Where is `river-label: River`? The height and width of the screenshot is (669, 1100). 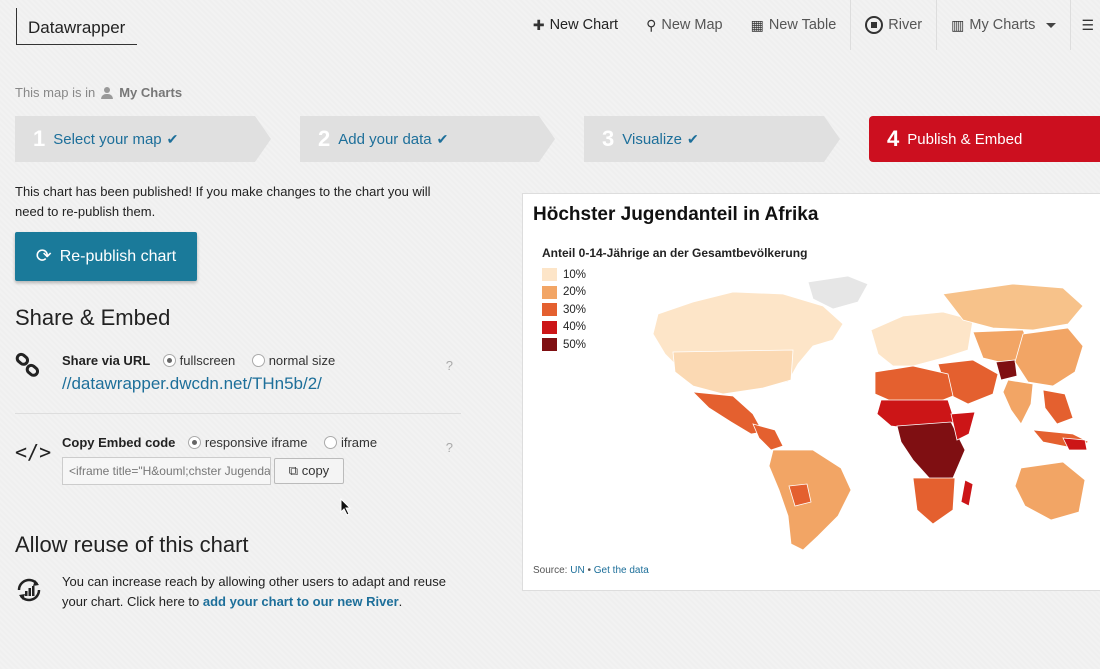 river-label: River is located at coordinates (905, 25).